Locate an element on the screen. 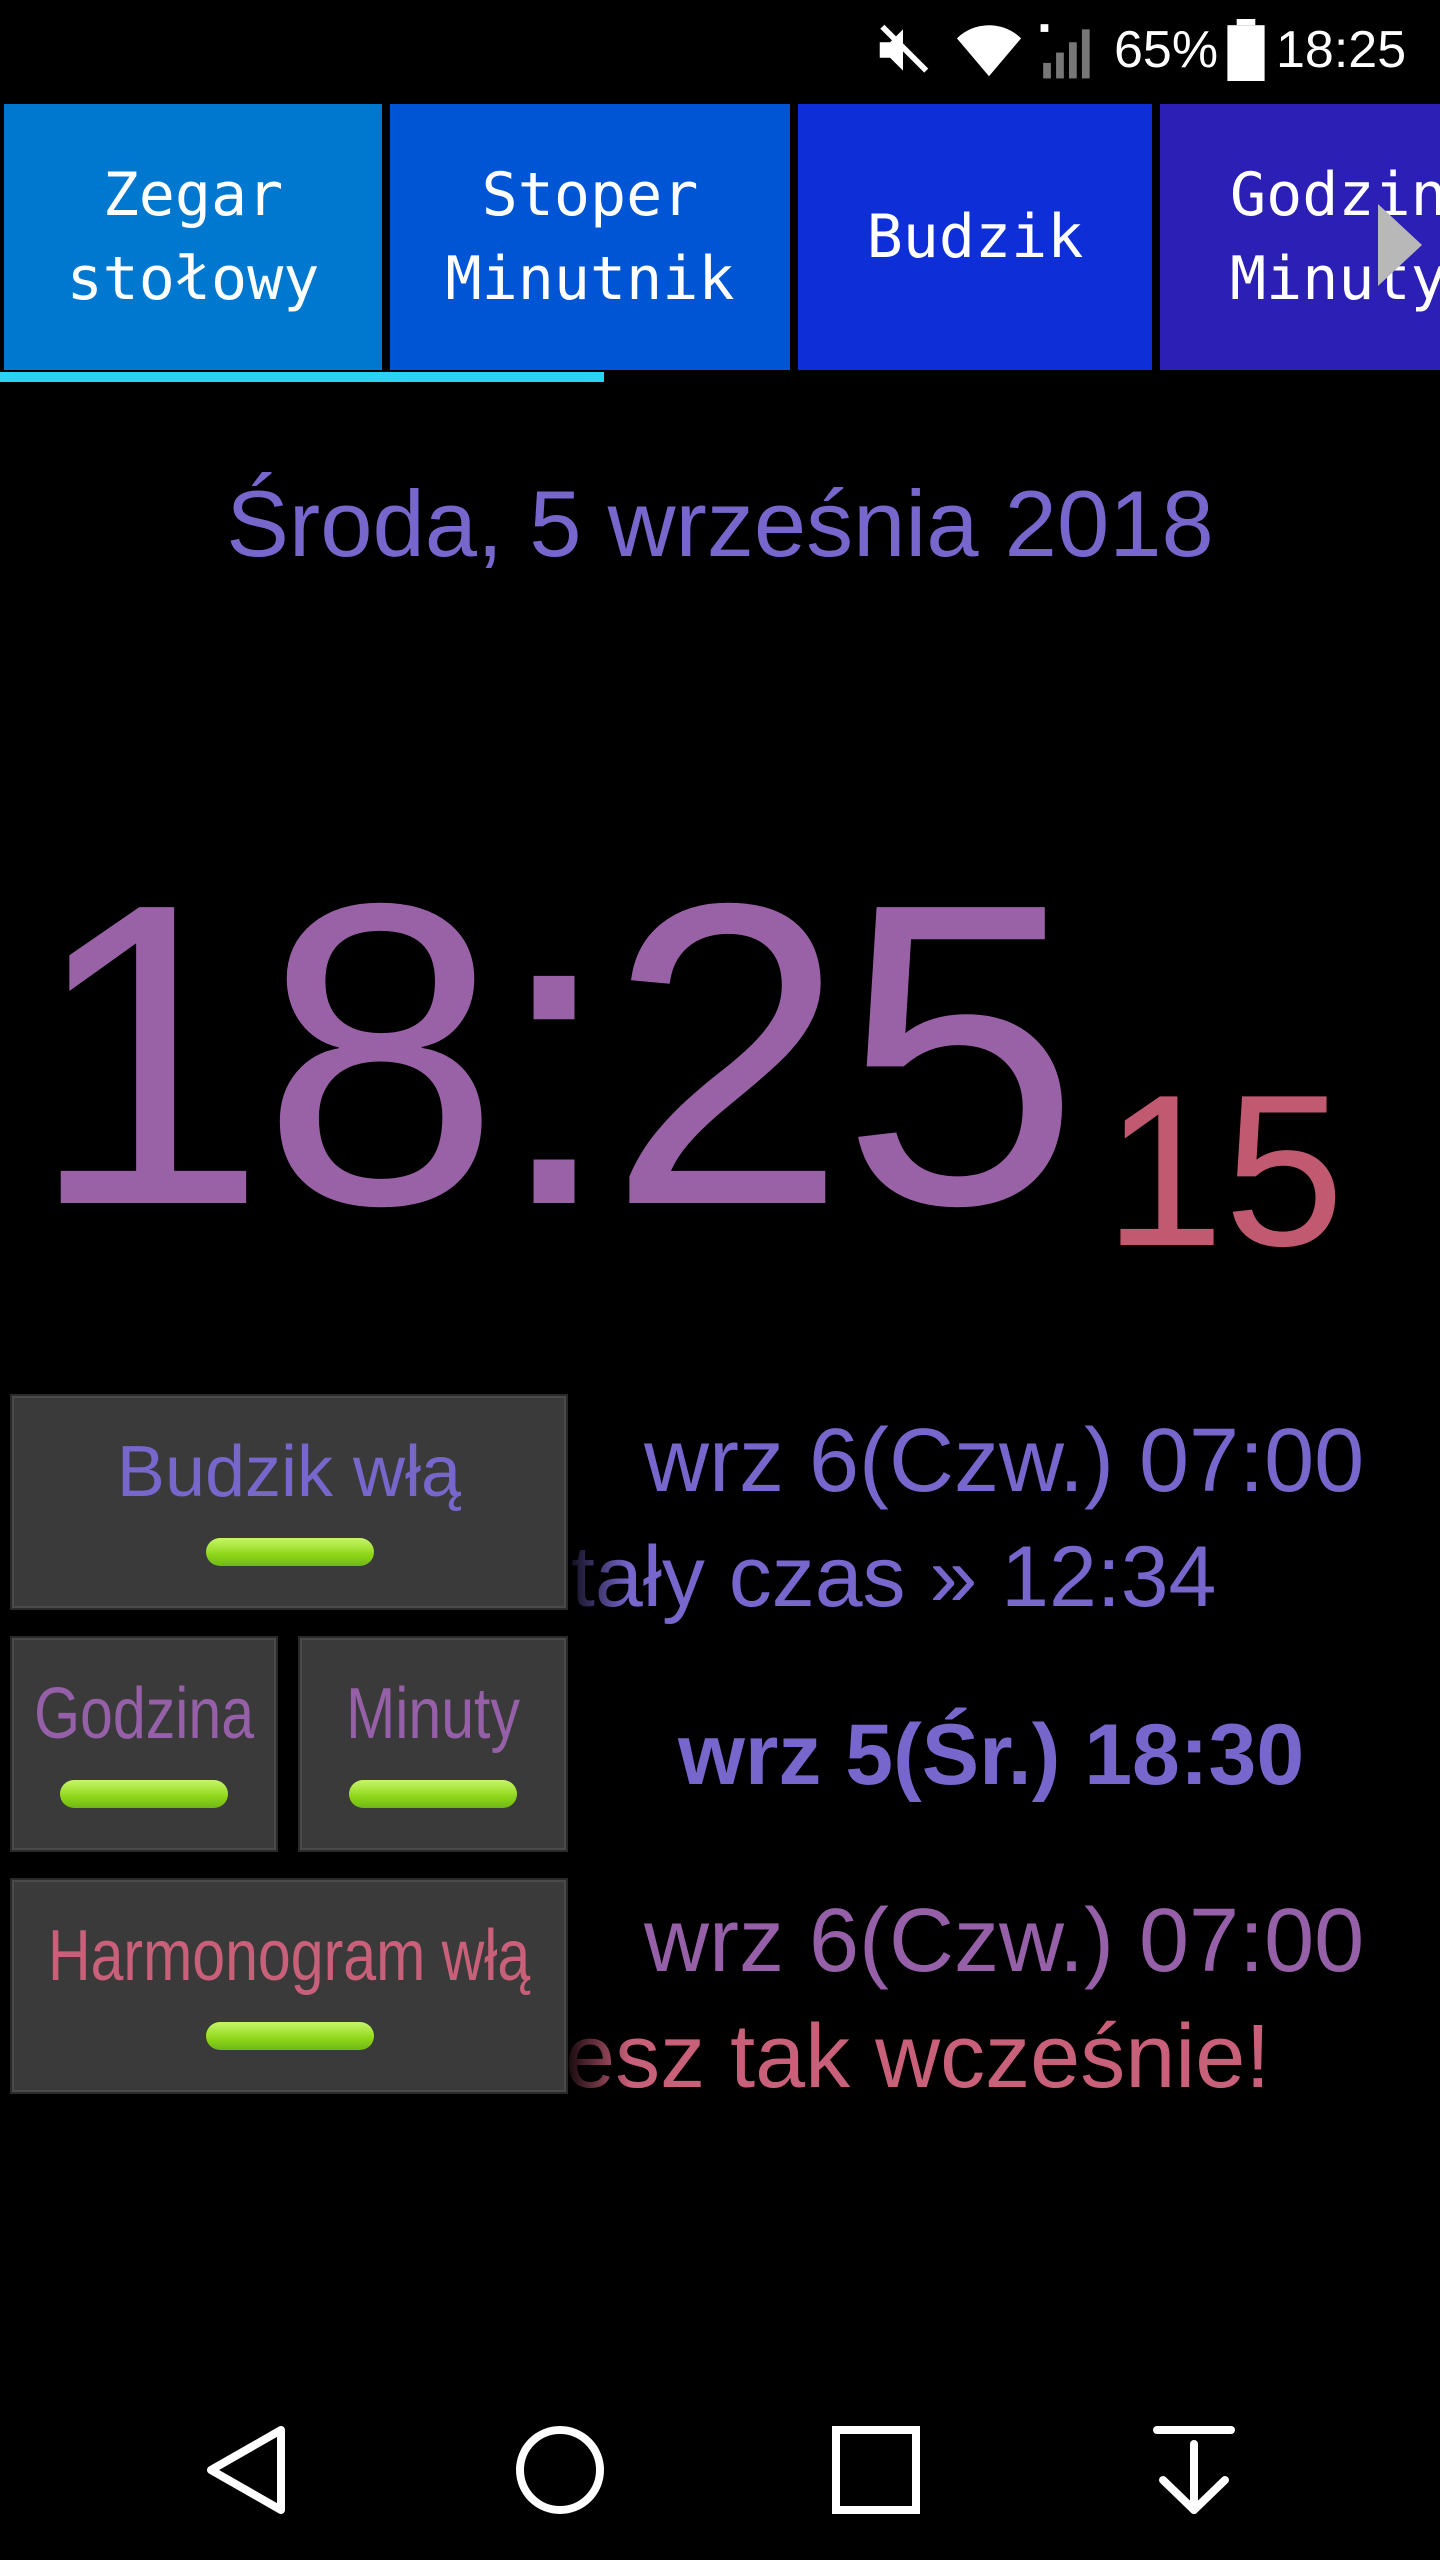  navigation-bar is located at coordinates (720, 2470).